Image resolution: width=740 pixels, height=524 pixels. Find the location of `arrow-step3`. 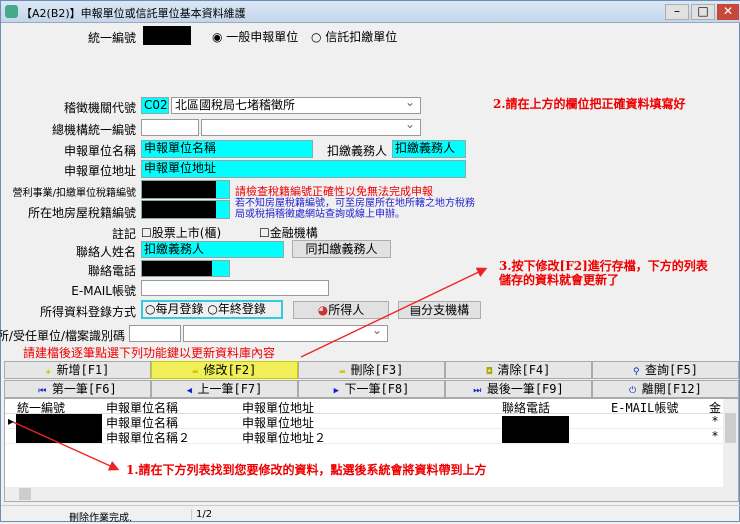

arrow-step3 is located at coordinates (394, 312).